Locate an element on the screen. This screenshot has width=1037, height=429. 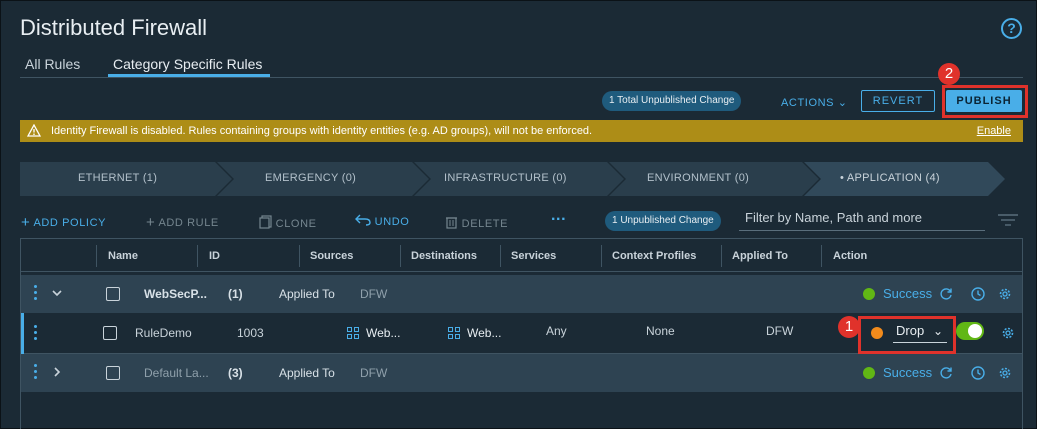
revert-button: REVERT is located at coordinates (898, 101).